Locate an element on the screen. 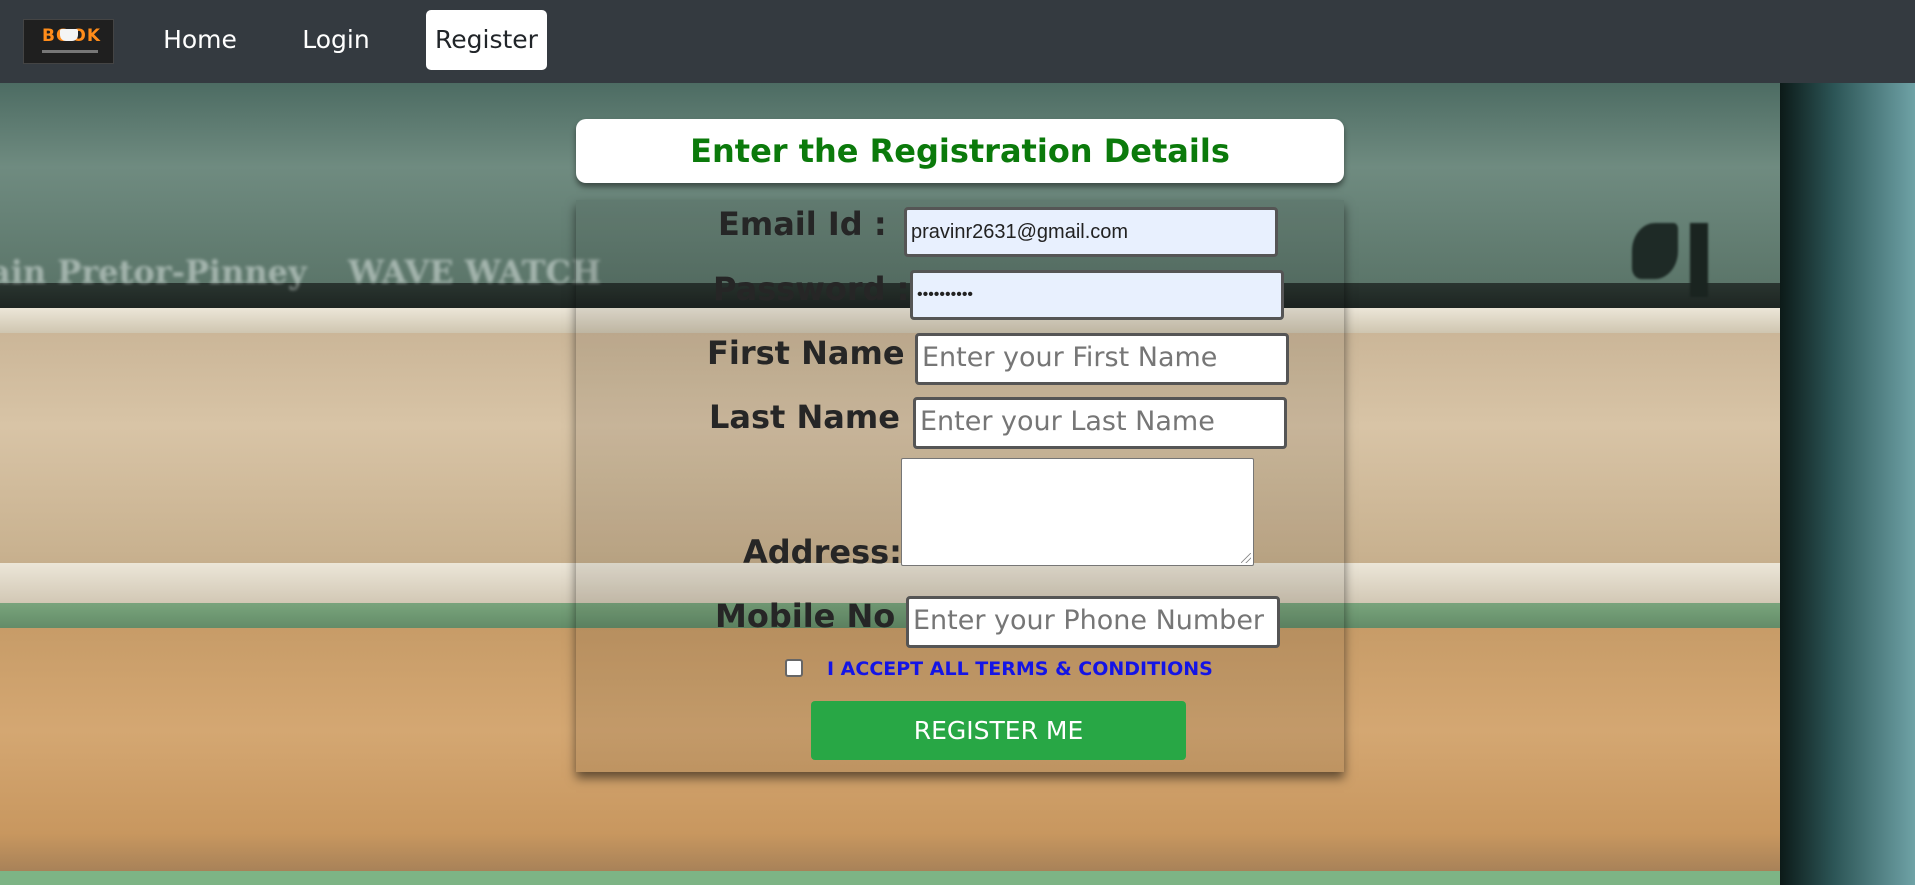 The image size is (1915, 885). register-button: REGISTER ME is located at coordinates (998, 730).